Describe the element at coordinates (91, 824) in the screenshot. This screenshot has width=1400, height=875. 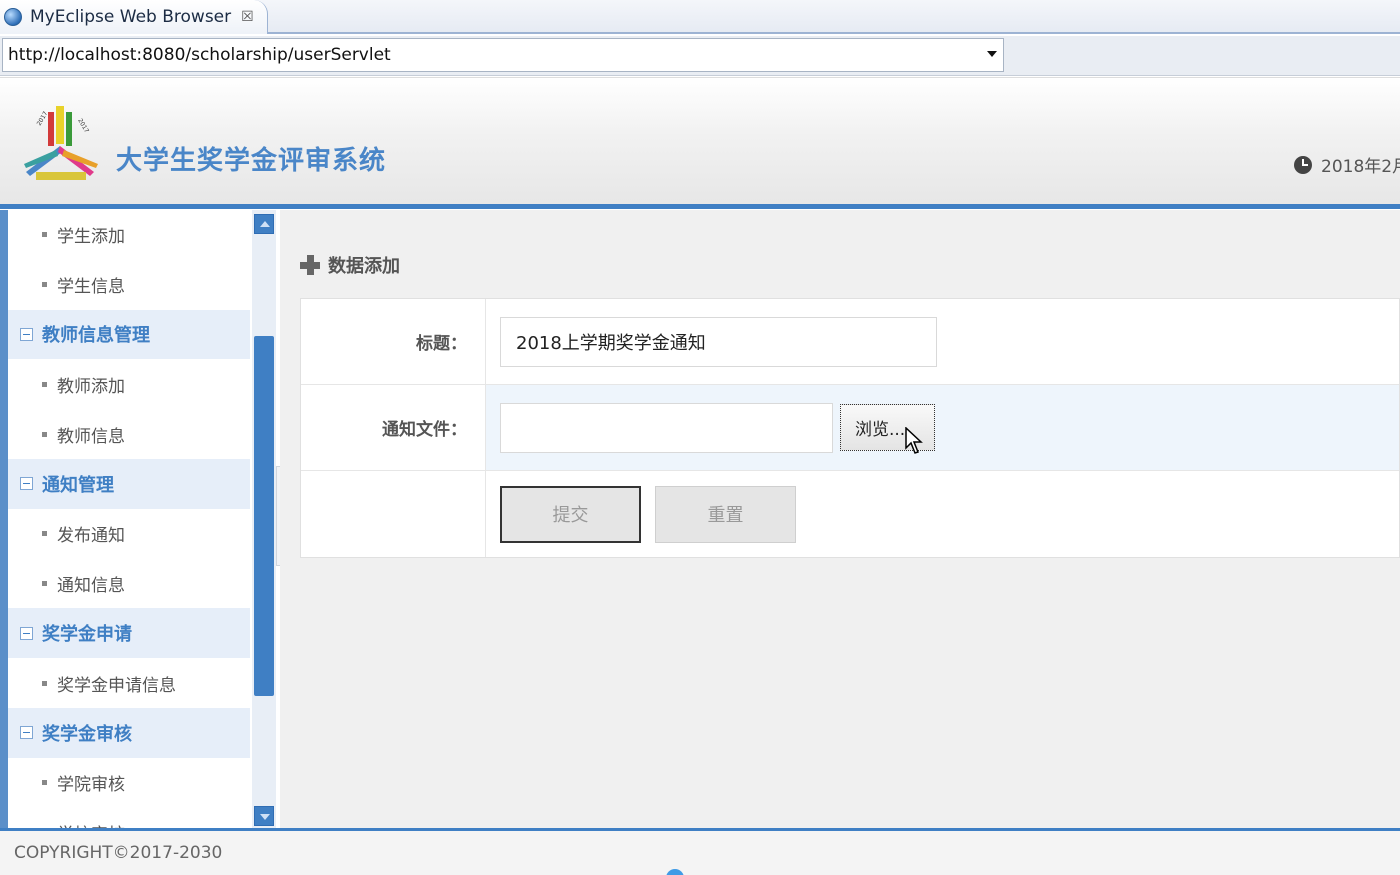
I see `sidebar-label: 学校审核` at that location.